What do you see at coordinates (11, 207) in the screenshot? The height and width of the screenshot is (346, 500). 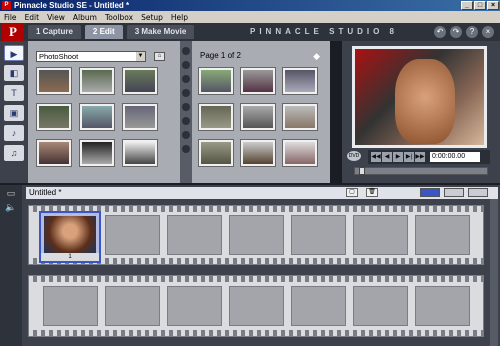 I see `audio-track-icon: 🔈` at bounding box center [11, 207].